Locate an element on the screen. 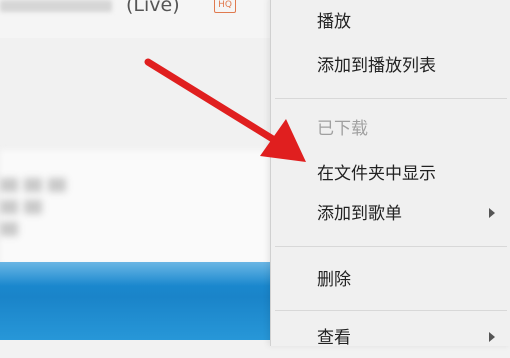  menu-item-label: 在文件夹中显示 is located at coordinates (376, 174).